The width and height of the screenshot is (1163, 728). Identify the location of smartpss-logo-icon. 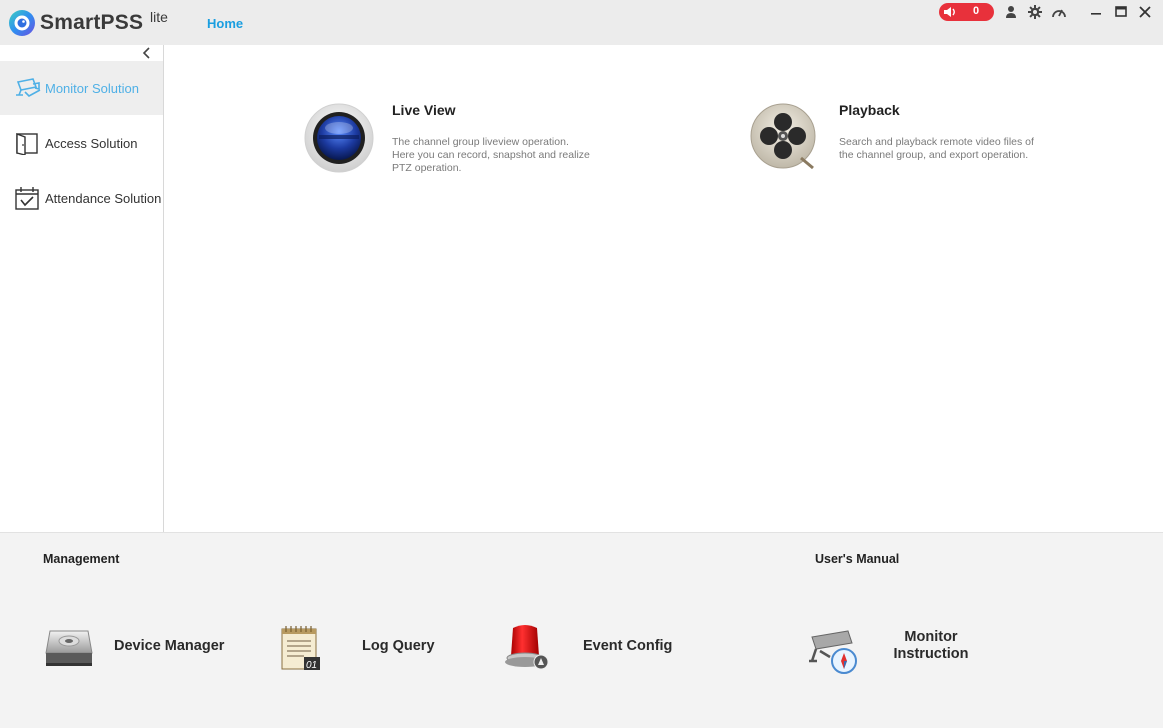
(22, 23).